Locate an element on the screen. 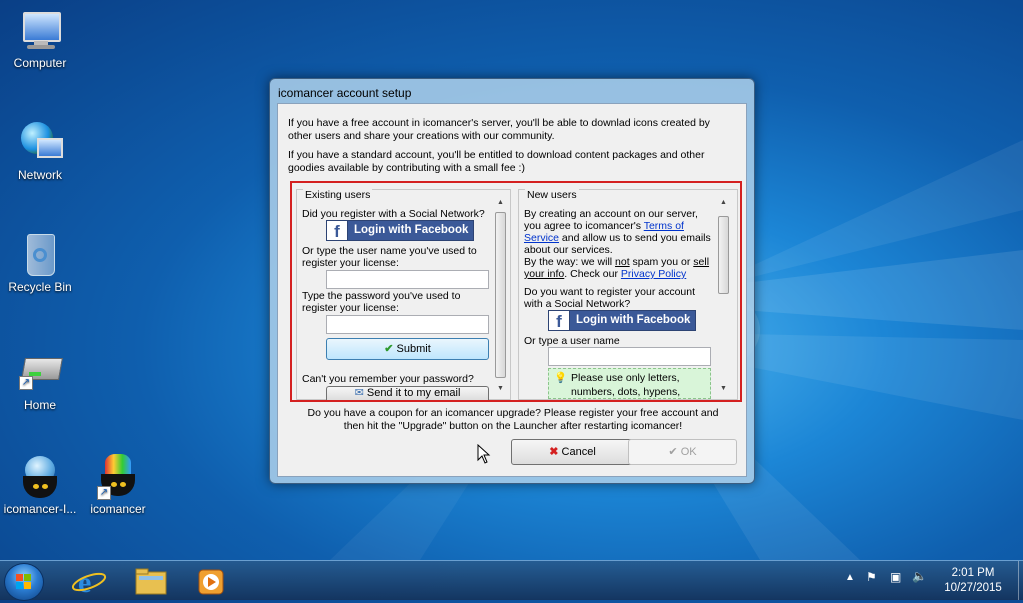  icomancer-shortcut-icon: ↗ is located at coordinates (118, 477).